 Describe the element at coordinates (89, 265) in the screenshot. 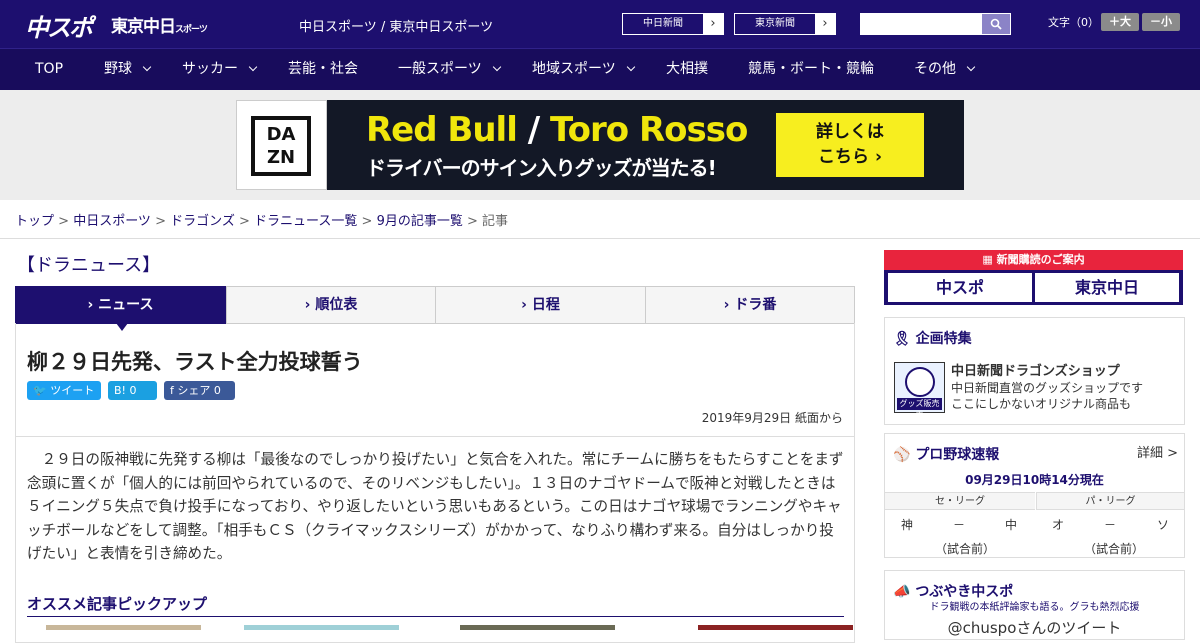

I see `section-title: 【ドラニュース】` at that location.